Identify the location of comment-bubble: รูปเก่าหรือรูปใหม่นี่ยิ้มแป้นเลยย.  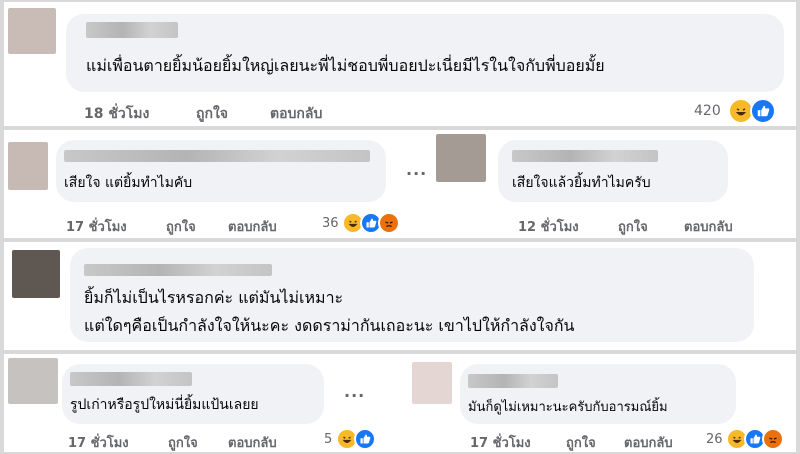
(193, 394).